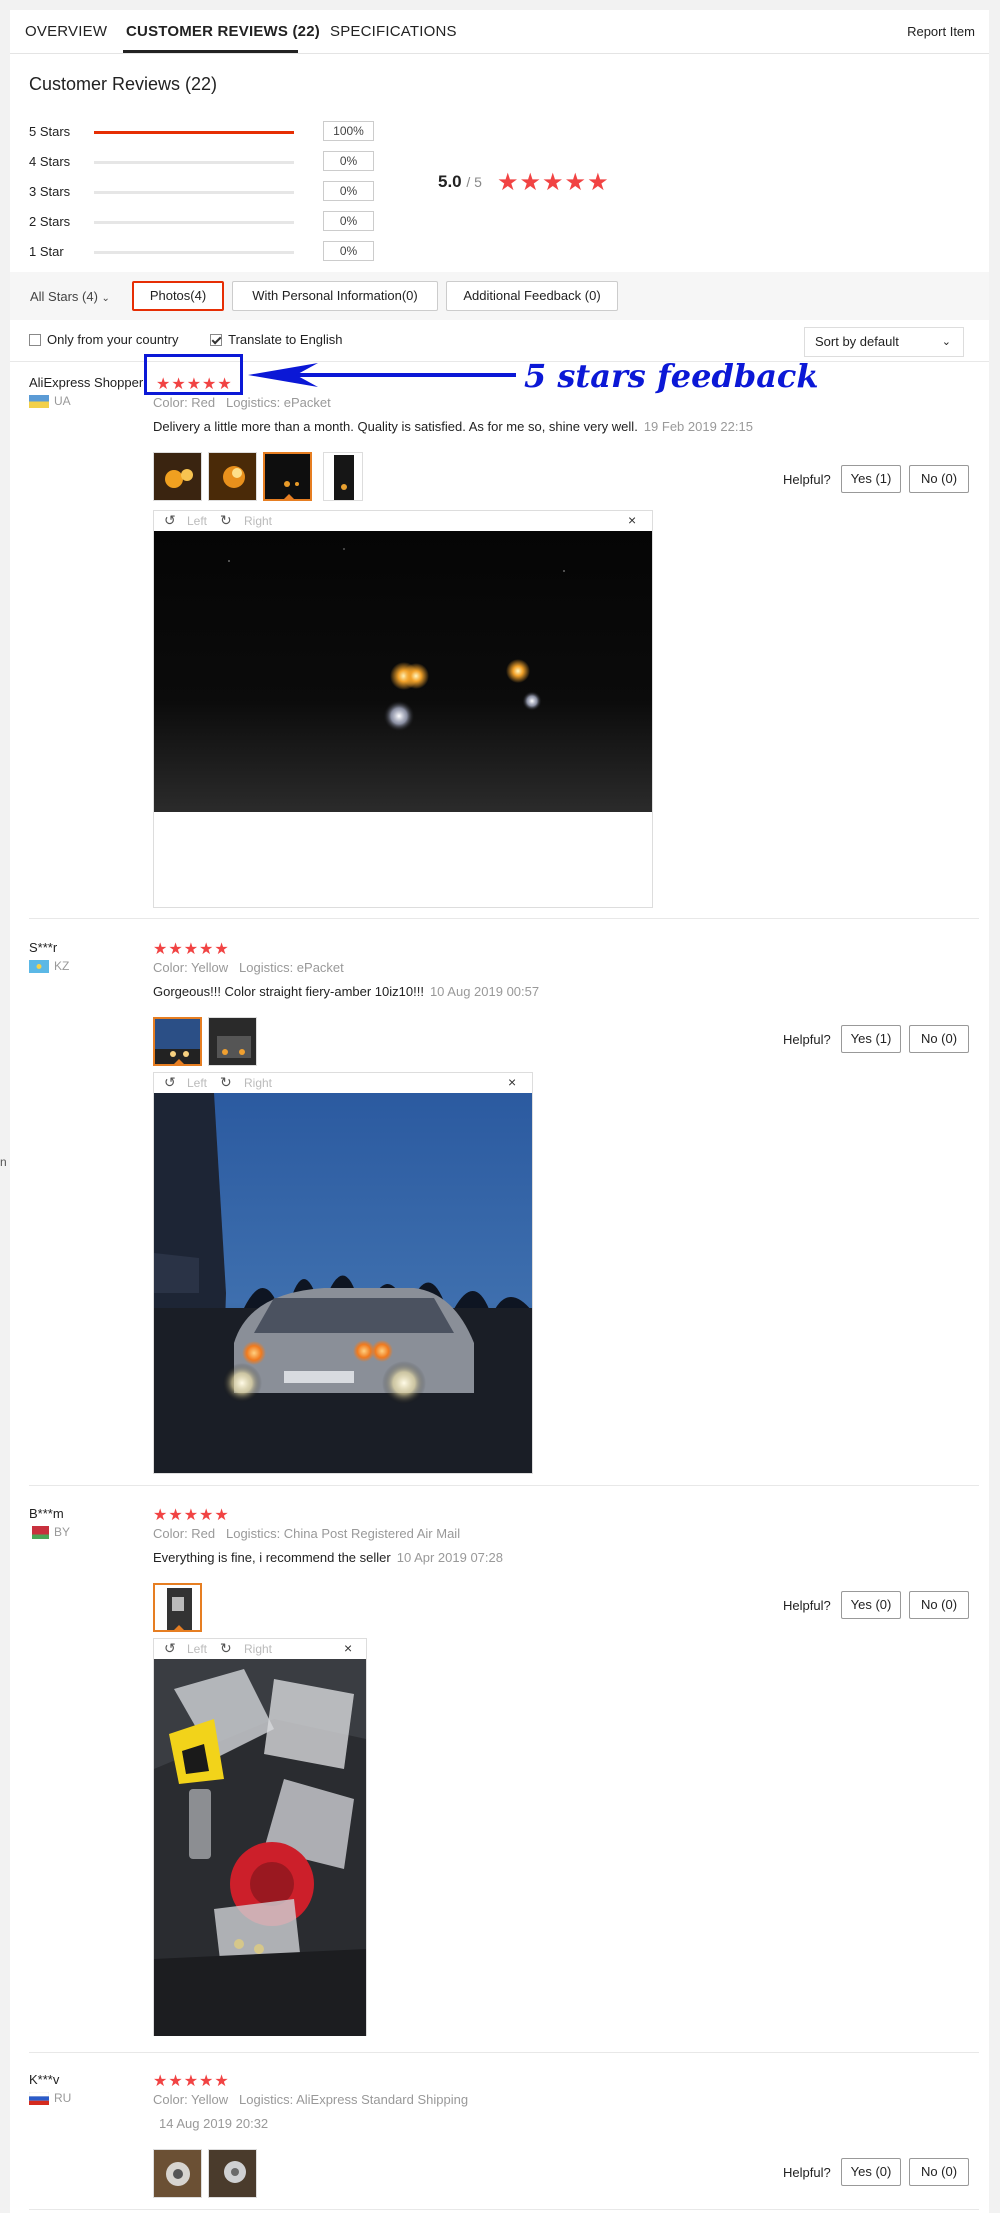  Describe the element at coordinates (201, 252) in the screenshot. I see `rating-row-1: 1 Star 0%` at that location.